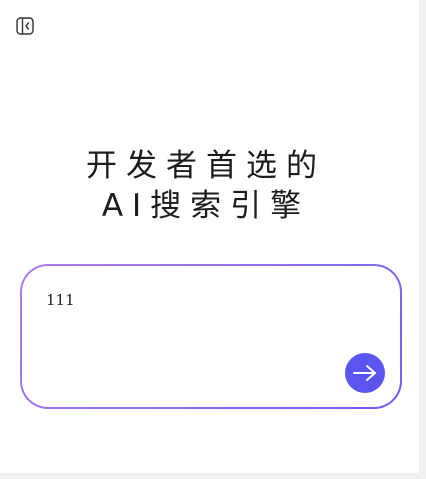 Image resolution: width=426 pixels, height=479 pixels. What do you see at coordinates (206, 166) in the screenshot?
I see `hero-title-line1: 开发者首选的` at bounding box center [206, 166].